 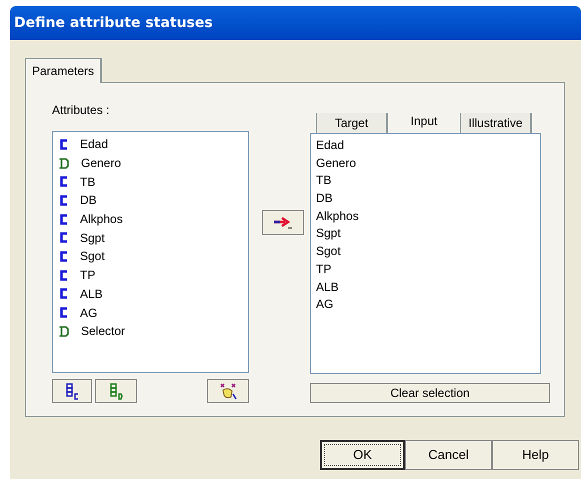 What do you see at coordinates (330, 146) in the screenshot?
I see `list-item: Edad` at bounding box center [330, 146].